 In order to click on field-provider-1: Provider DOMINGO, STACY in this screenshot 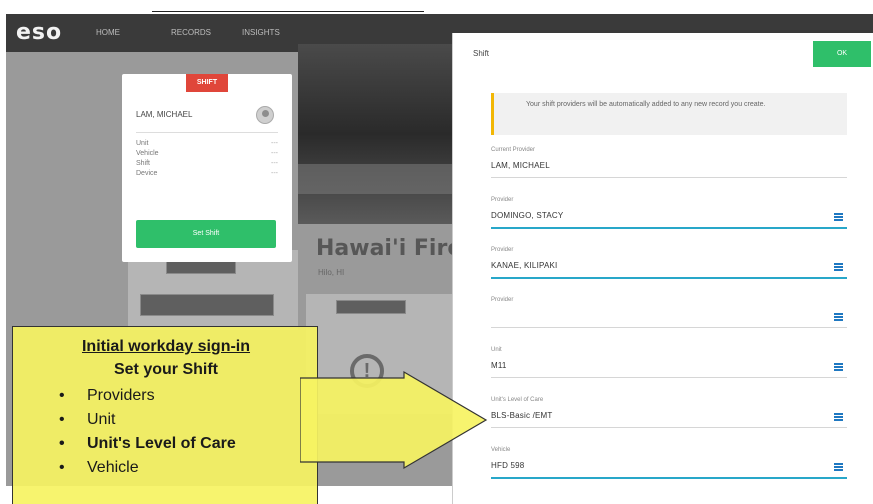, I will do `click(669, 217)`.